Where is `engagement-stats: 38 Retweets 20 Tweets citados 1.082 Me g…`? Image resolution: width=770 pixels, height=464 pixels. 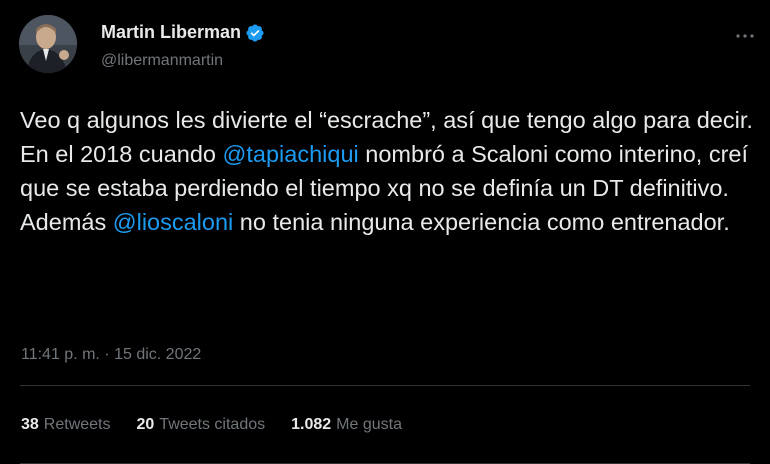 engagement-stats: 38 Retweets 20 Tweets citados 1.082 Me g… is located at coordinates (224, 425).